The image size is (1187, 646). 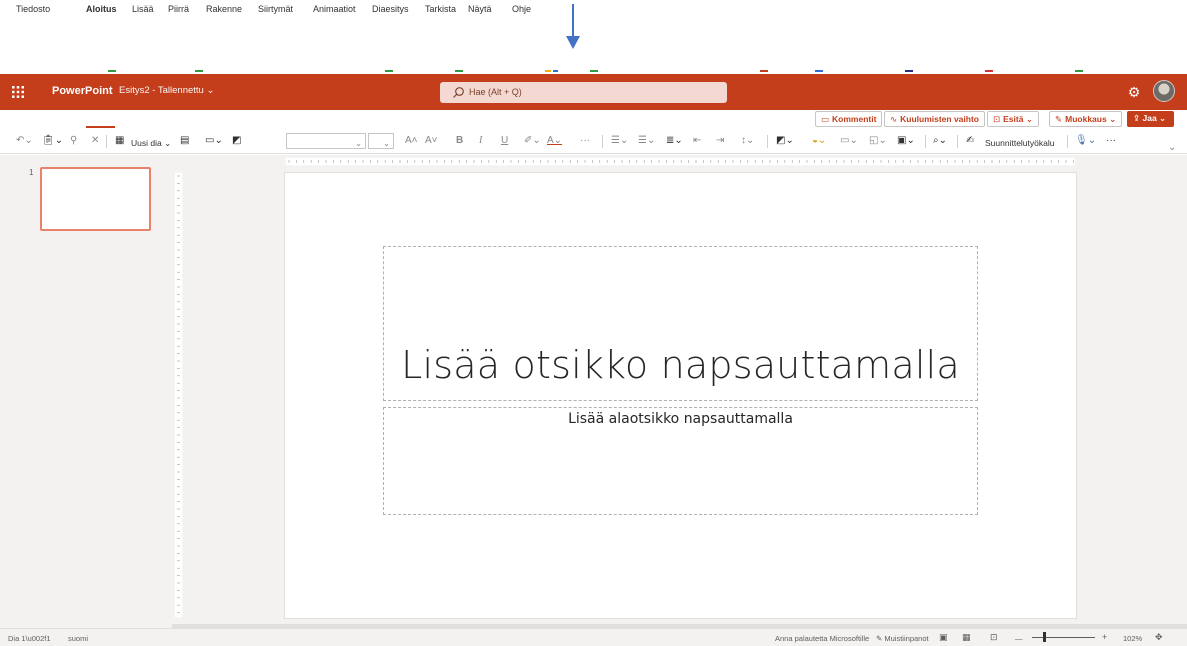 What do you see at coordinates (879, 638) in the screenshot?
I see `notes-icon: ✎` at bounding box center [879, 638].